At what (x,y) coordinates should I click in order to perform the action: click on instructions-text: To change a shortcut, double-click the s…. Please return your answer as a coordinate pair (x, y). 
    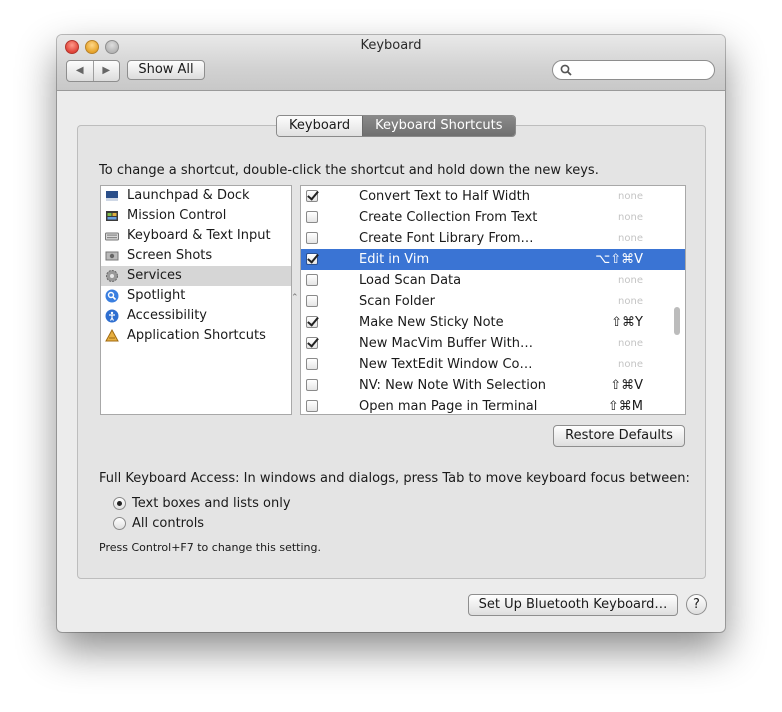
    Looking at the image, I should click on (349, 170).